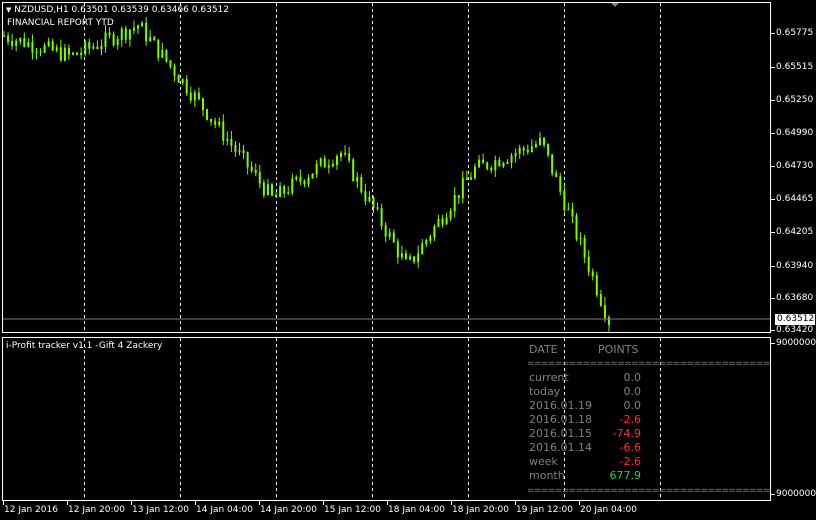  I want to click on price-axis-label: 0.64990, so click(795, 133).